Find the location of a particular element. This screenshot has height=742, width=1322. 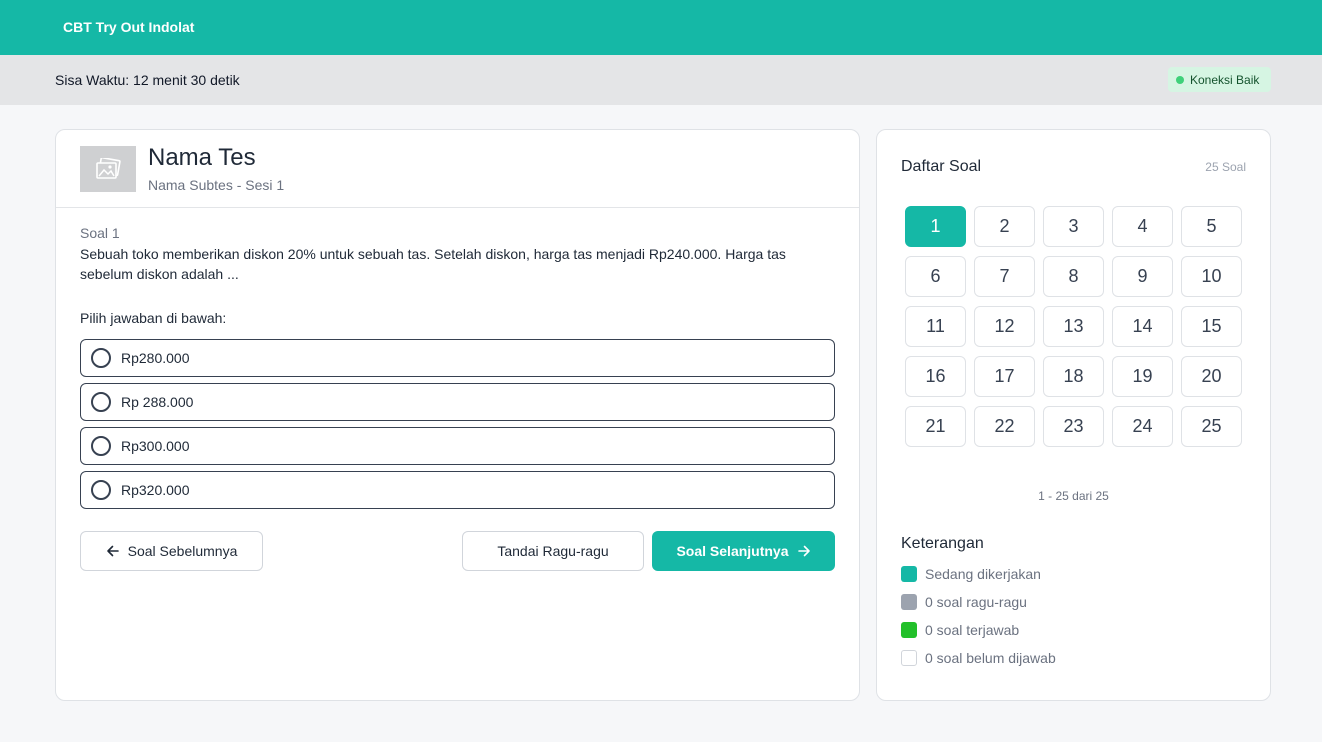

previous-question-button: Soal Sebelumnya is located at coordinates (171, 551).